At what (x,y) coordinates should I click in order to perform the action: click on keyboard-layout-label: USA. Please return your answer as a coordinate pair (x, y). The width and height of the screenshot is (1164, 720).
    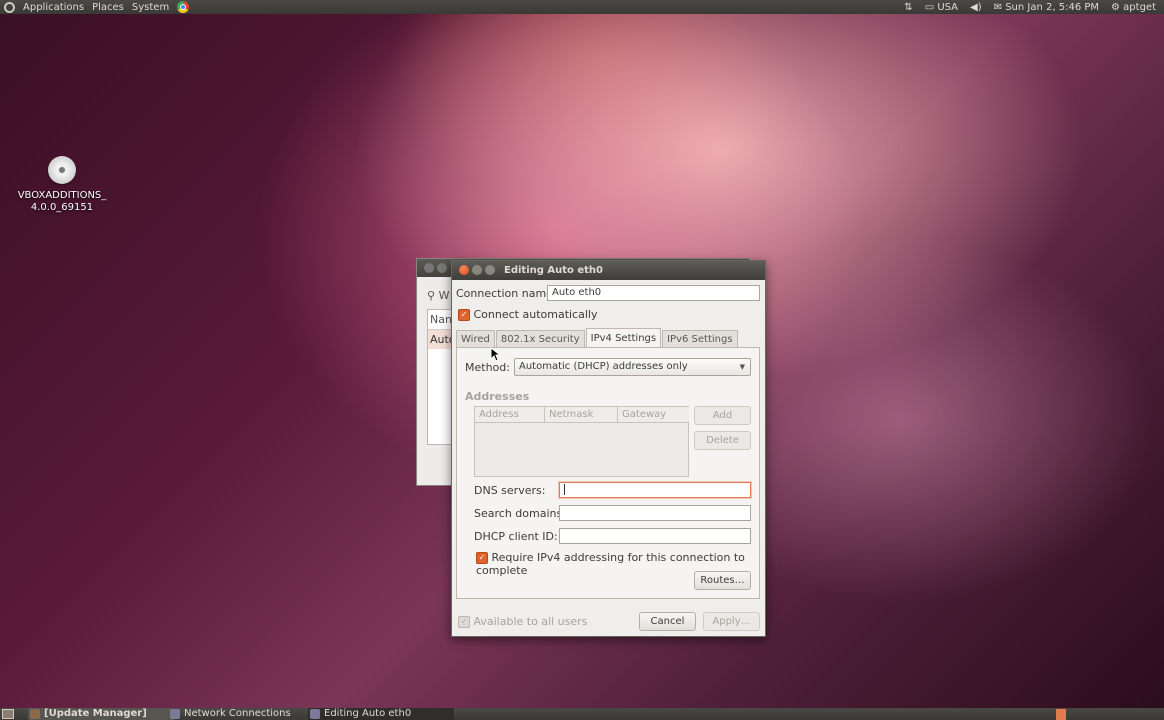
    Looking at the image, I should click on (948, 7).